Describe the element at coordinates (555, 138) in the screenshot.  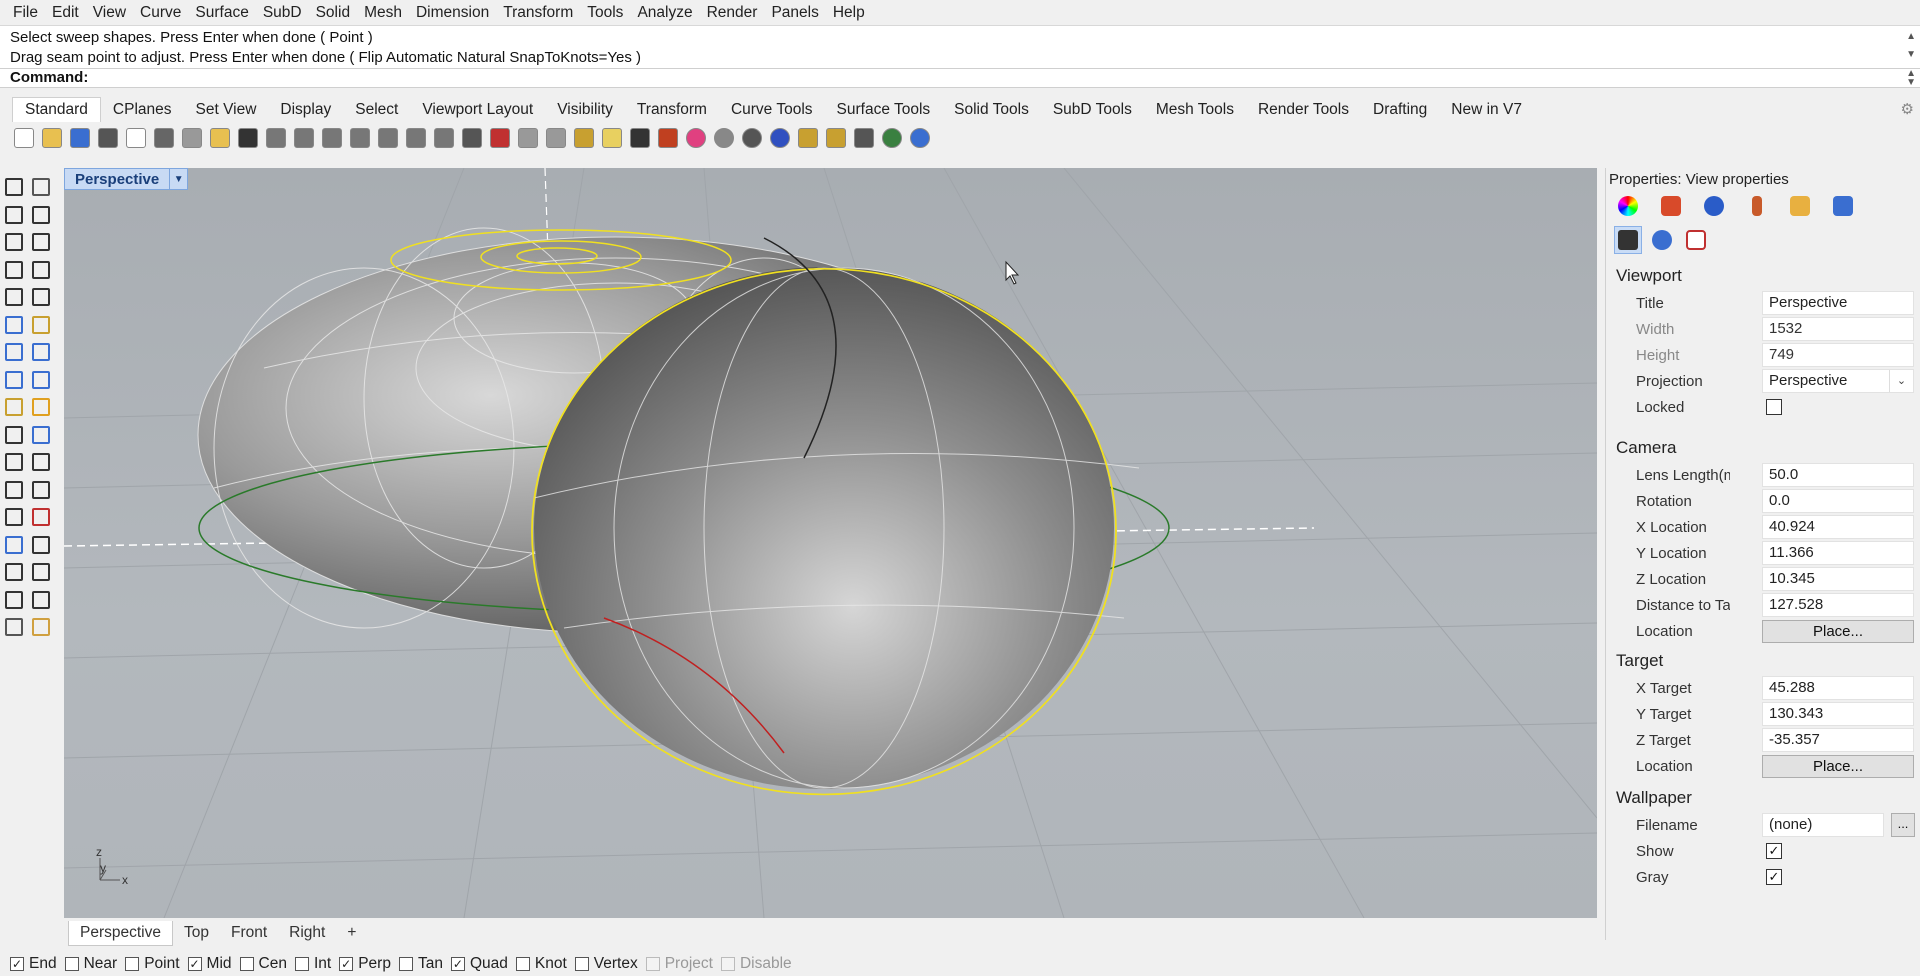
I see `pulse-icon` at that location.